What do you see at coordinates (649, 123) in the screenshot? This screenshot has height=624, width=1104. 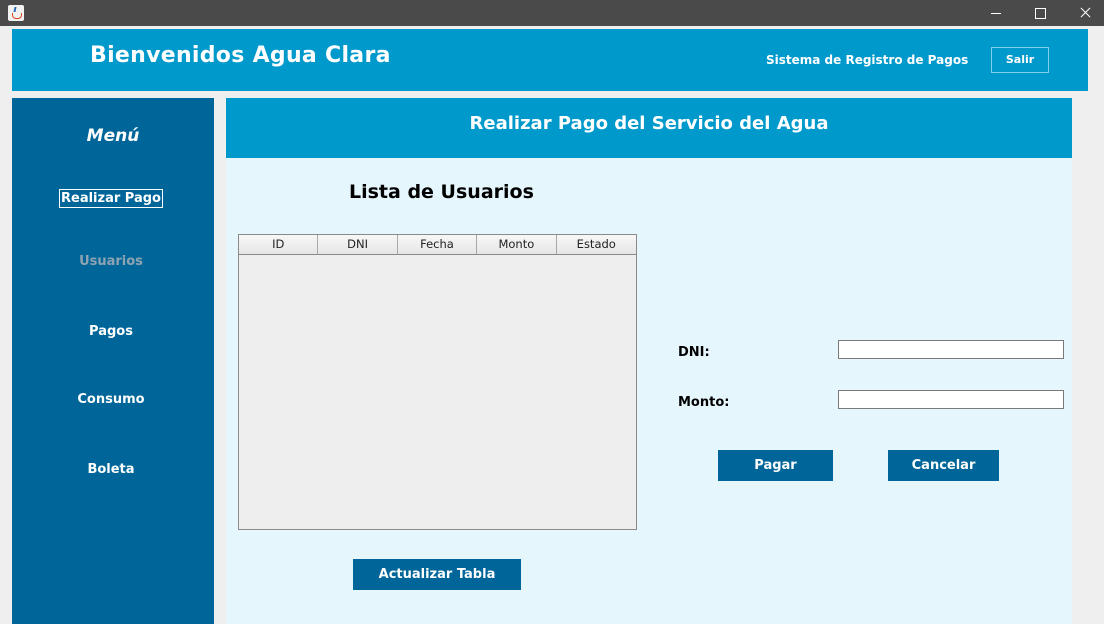 I see `page-title: Realizar Pago del Servicio del Agua` at bounding box center [649, 123].